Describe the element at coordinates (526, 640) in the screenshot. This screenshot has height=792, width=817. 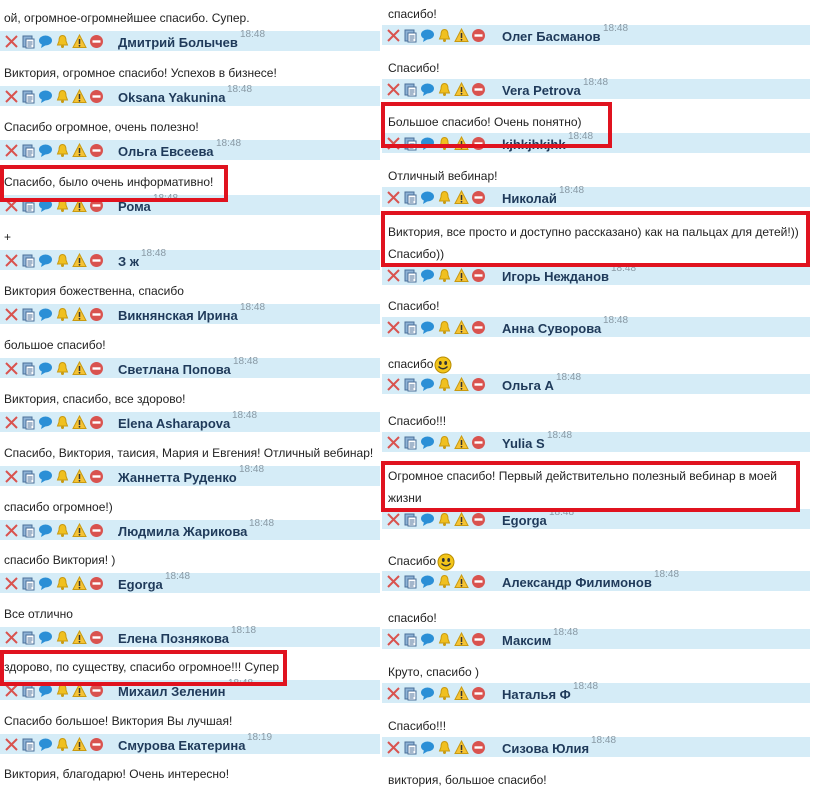
I see `author-name: Максим` at that location.